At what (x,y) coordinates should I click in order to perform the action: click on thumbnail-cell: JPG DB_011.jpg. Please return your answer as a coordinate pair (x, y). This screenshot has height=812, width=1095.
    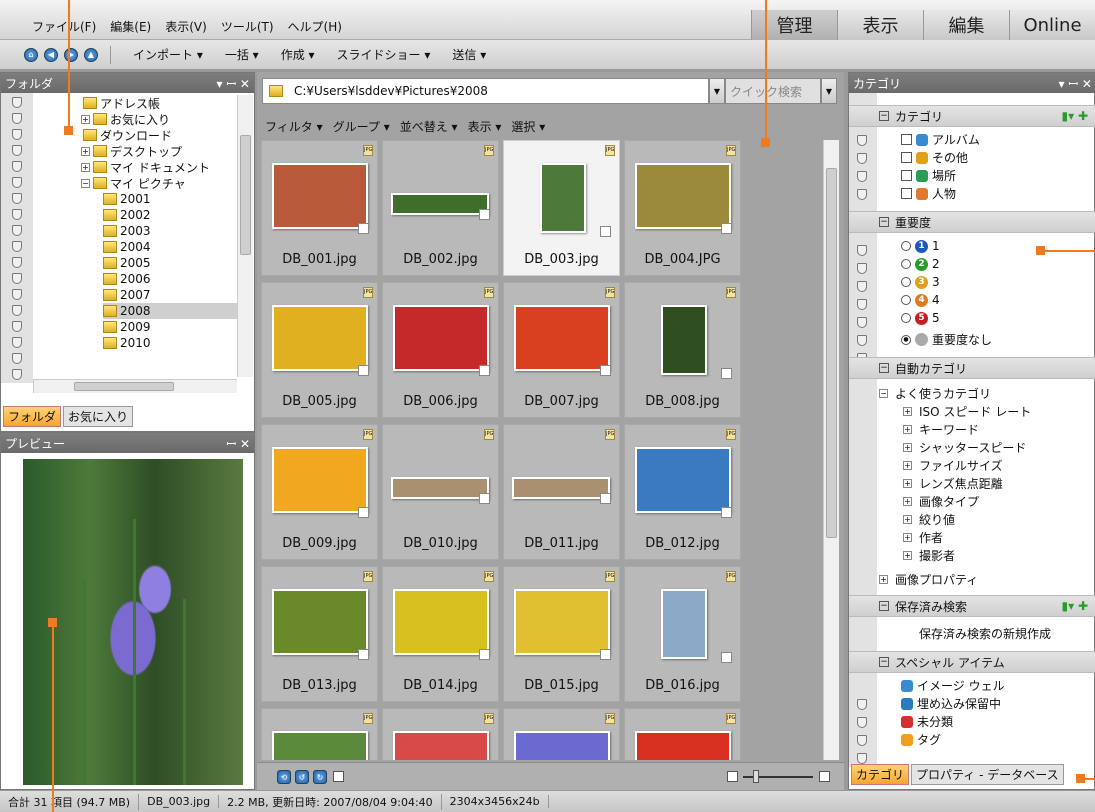
    Looking at the image, I should click on (561, 492).